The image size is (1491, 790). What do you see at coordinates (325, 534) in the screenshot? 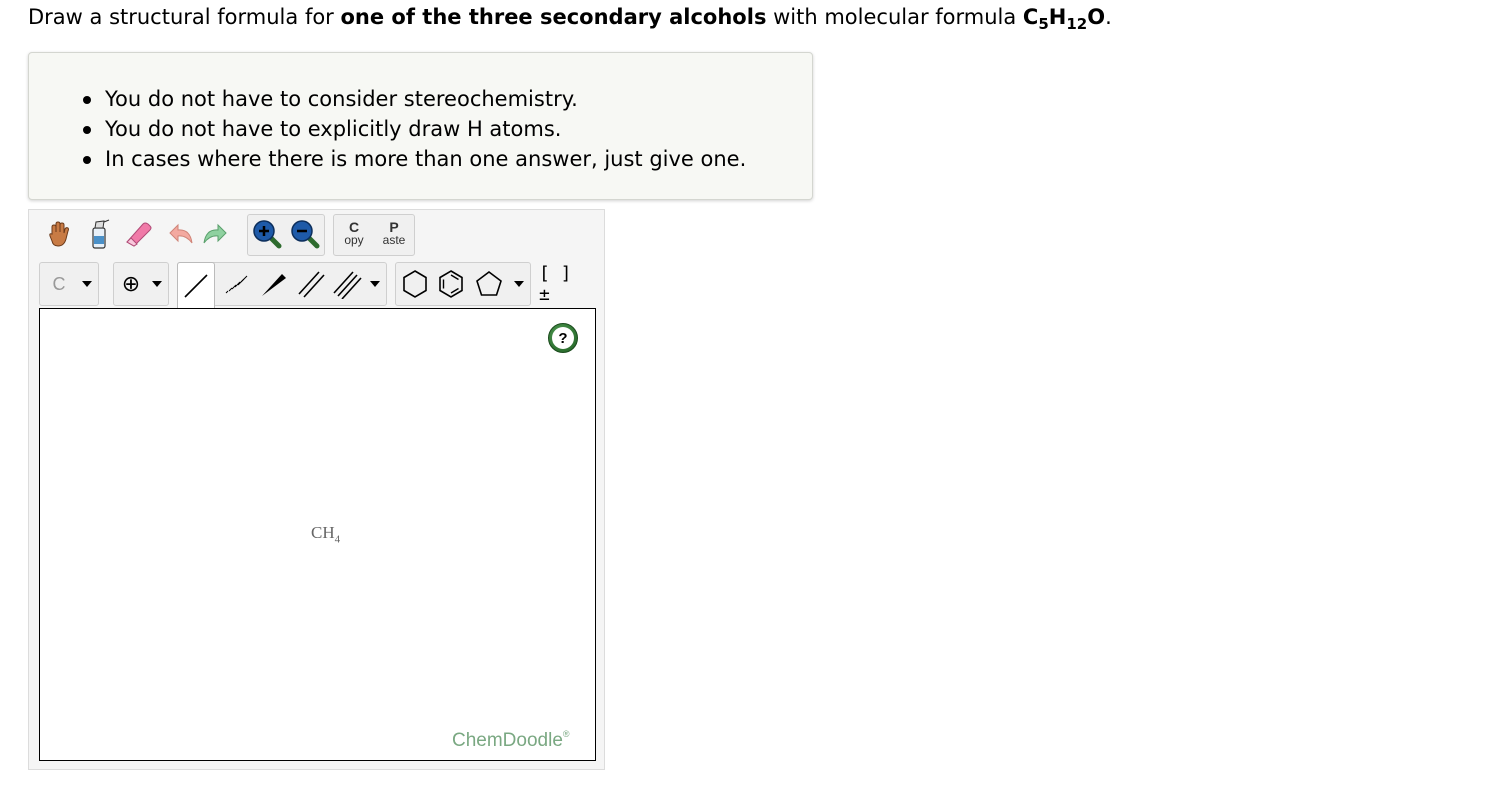
I see `molecule-ch4: CH4` at bounding box center [325, 534].